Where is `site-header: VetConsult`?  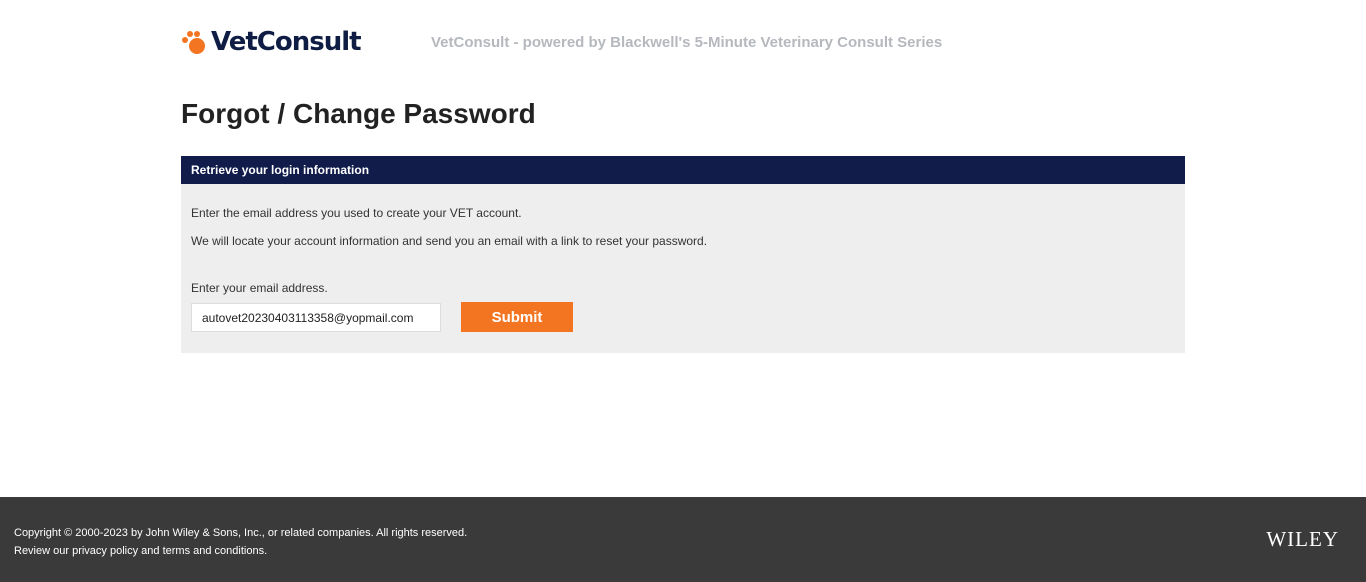
site-header: VetConsult is located at coordinates (271, 42).